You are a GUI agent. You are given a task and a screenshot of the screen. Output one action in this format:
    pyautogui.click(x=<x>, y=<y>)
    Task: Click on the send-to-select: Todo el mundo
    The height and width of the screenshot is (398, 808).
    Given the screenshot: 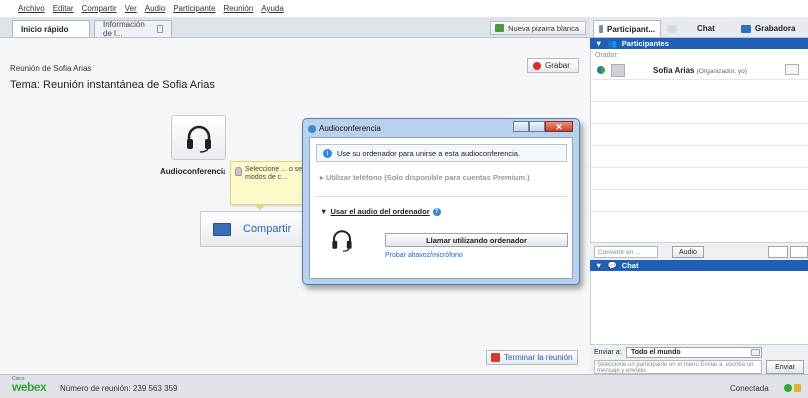 What is the action you would take?
    pyautogui.click(x=694, y=352)
    